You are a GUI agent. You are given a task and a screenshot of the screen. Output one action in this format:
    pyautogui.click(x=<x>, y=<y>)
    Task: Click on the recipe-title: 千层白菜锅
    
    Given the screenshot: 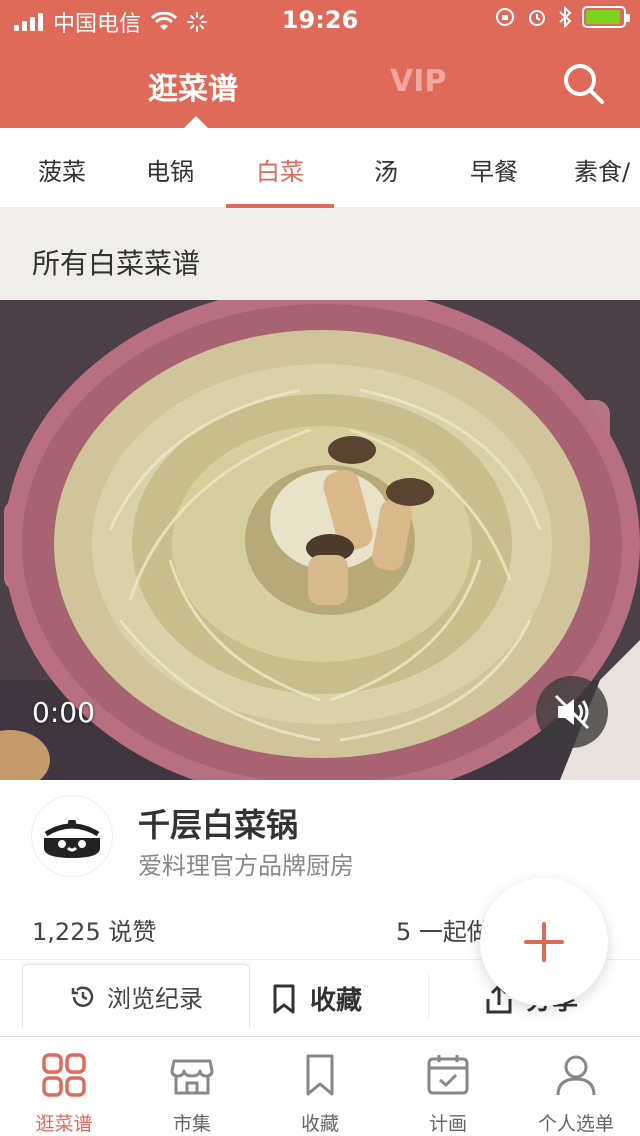 What is the action you would take?
    pyautogui.click(x=218, y=823)
    